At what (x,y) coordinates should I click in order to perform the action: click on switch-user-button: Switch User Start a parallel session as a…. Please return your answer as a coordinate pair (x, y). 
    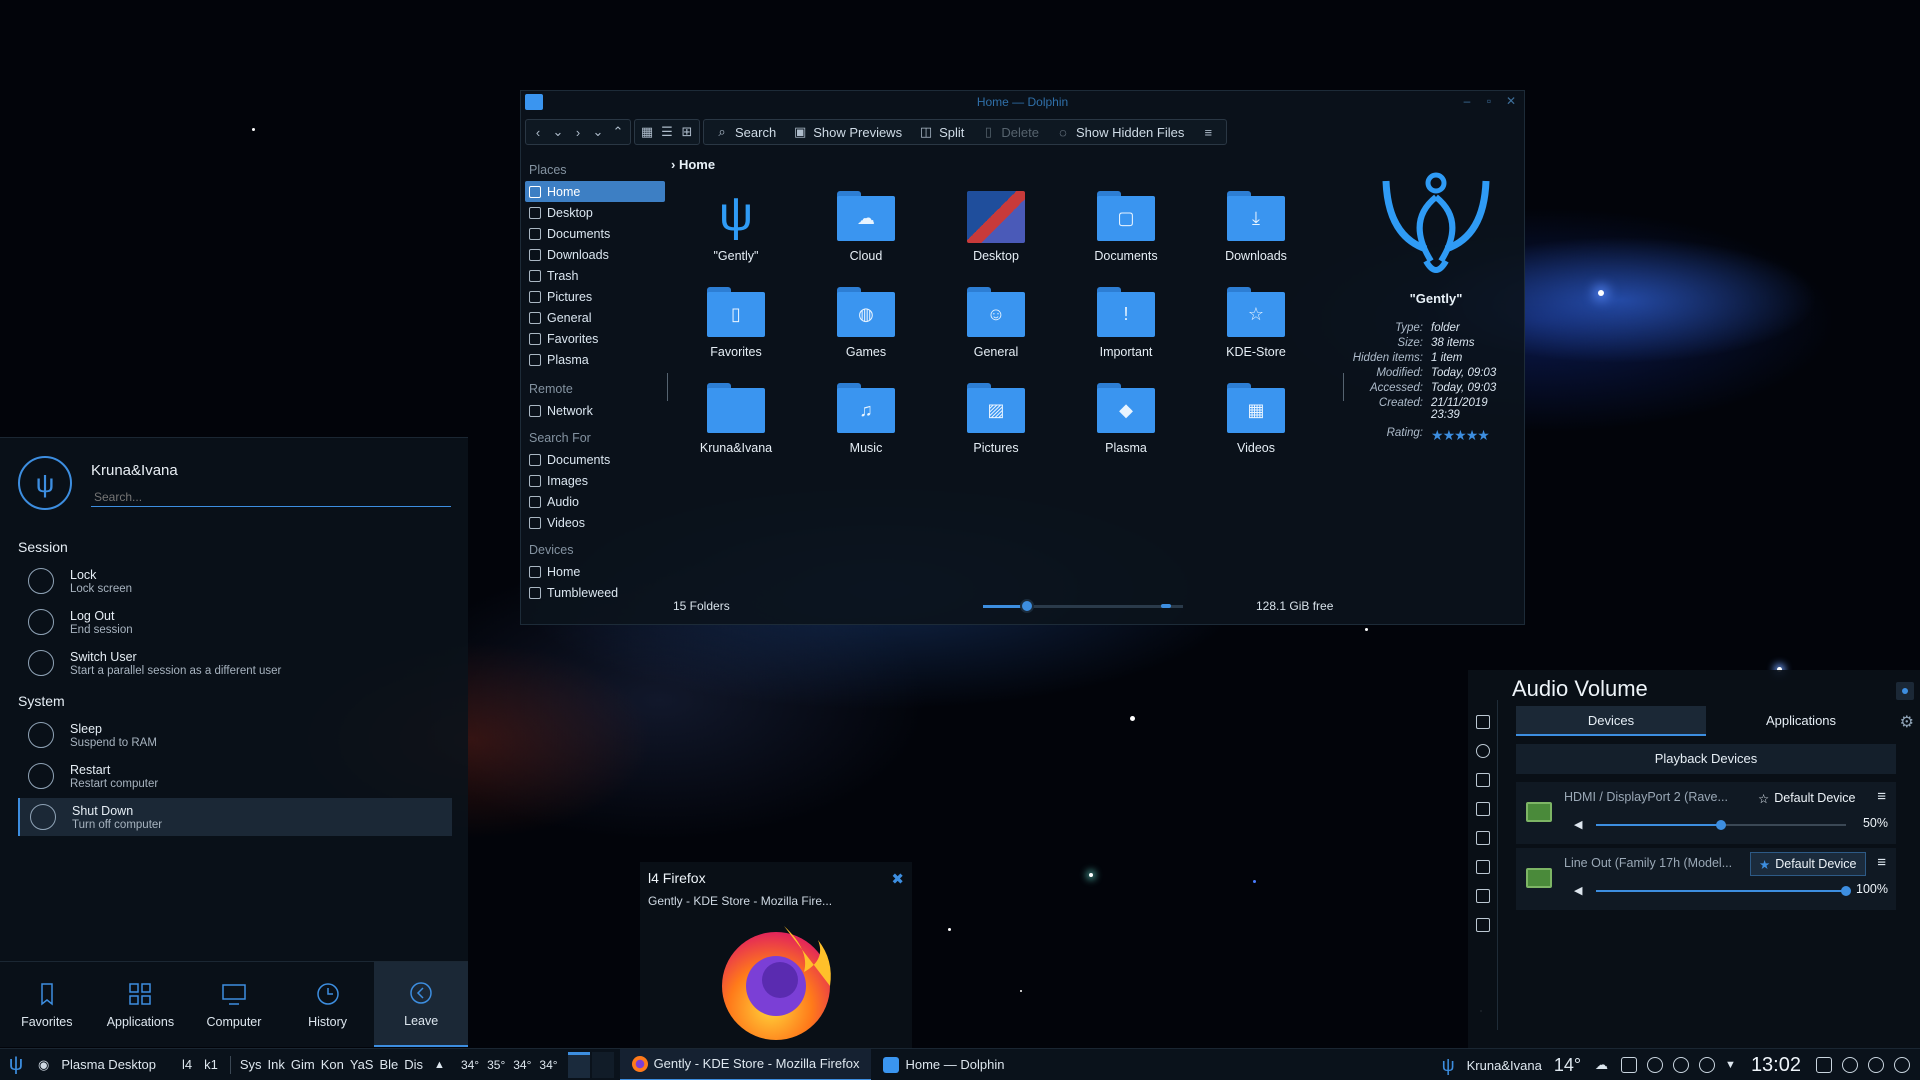
    Looking at the image, I should click on (235, 663).